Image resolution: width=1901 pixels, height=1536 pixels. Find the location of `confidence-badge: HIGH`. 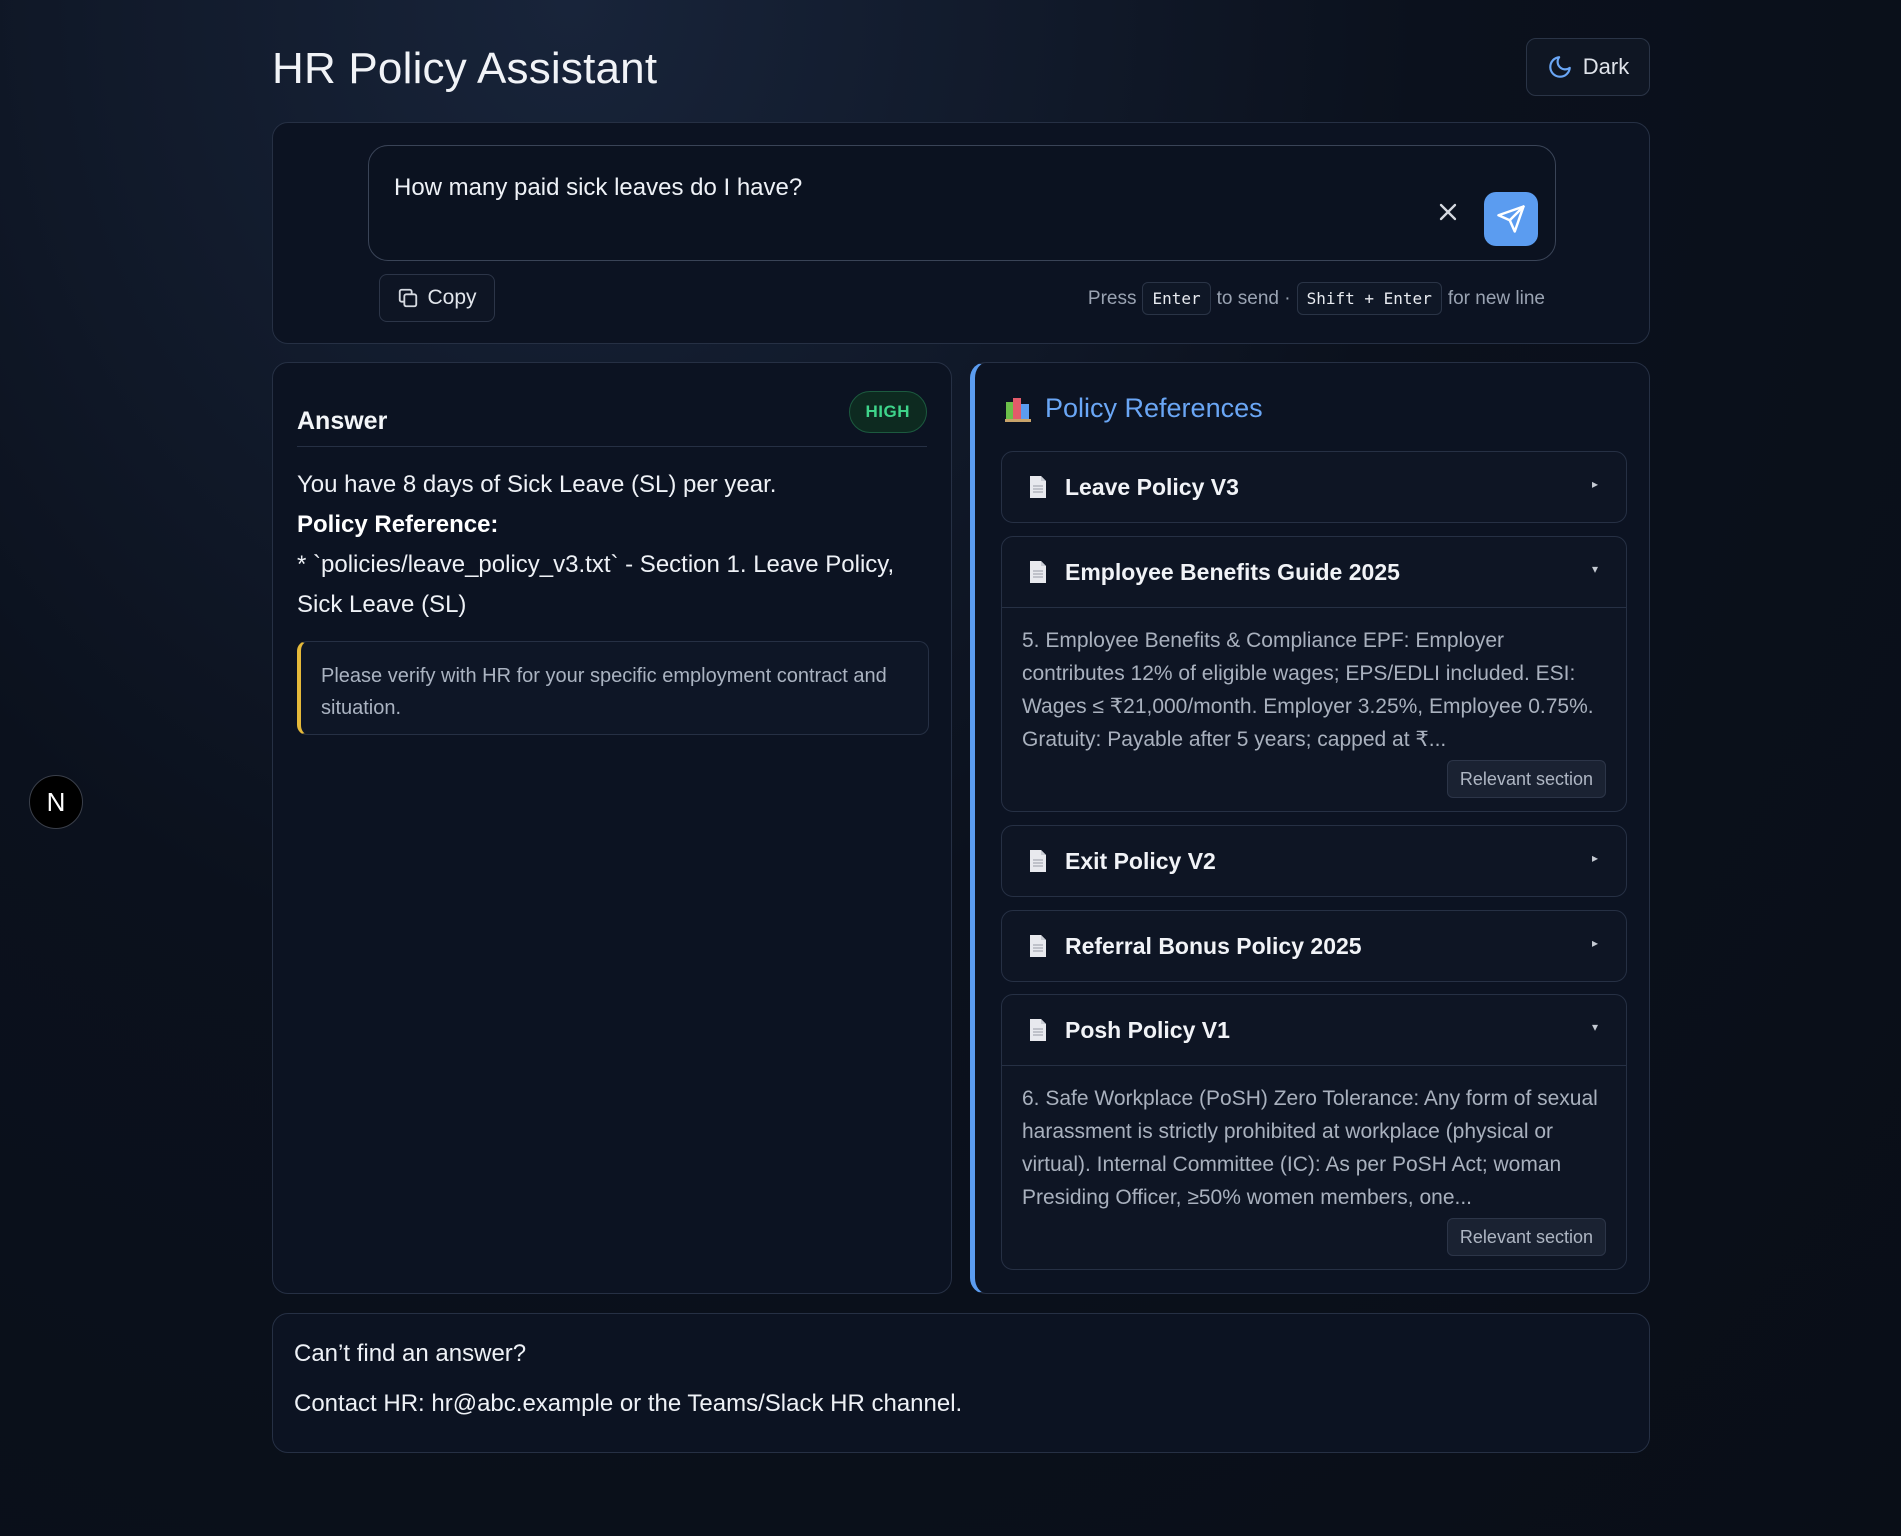

confidence-badge: HIGH is located at coordinates (887, 412).